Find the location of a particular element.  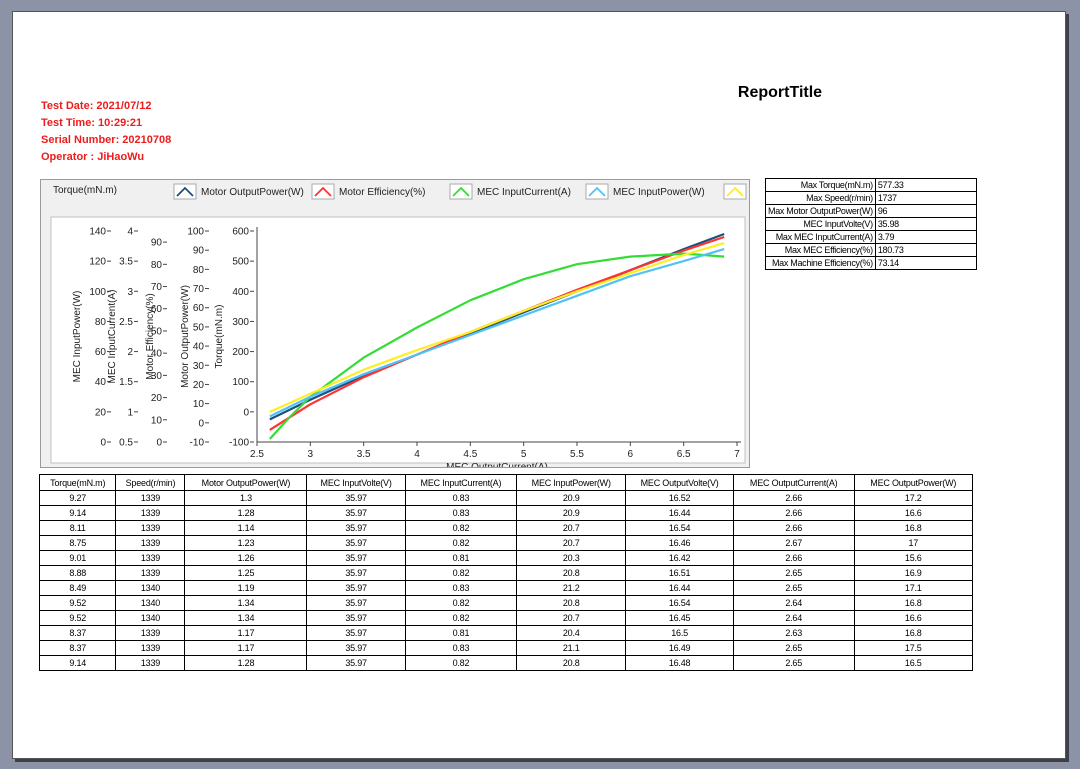

serial-number: Serial Number: 20210708 is located at coordinates (106, 140).